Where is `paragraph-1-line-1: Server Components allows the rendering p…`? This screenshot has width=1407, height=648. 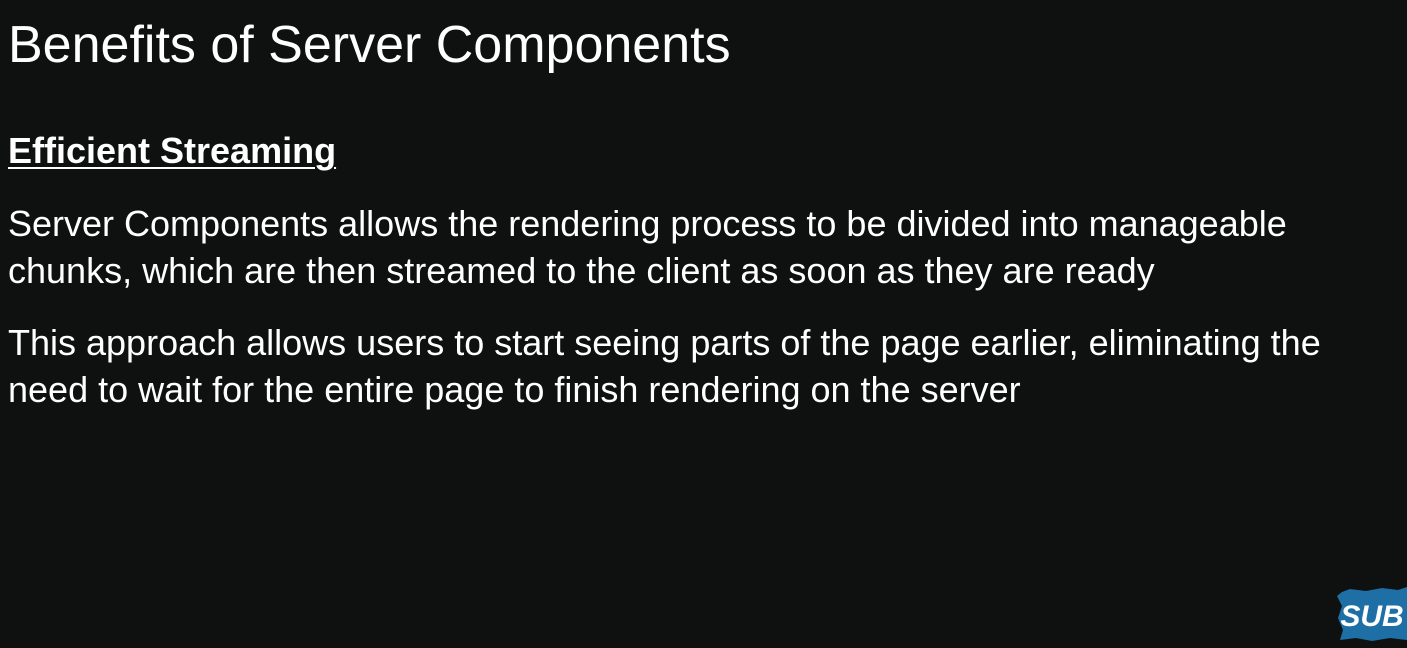
paragraph-1-line-1: Server Components allows the rendering p… is located at coordinates (647, 223).